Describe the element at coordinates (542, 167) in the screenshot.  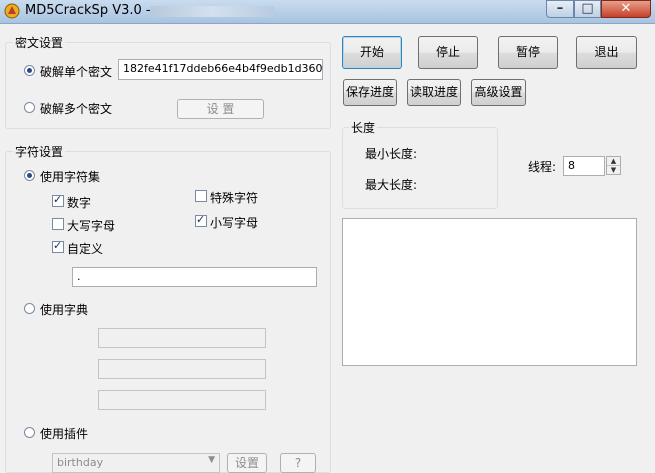
I see `threads-label: 线程:` at that location.